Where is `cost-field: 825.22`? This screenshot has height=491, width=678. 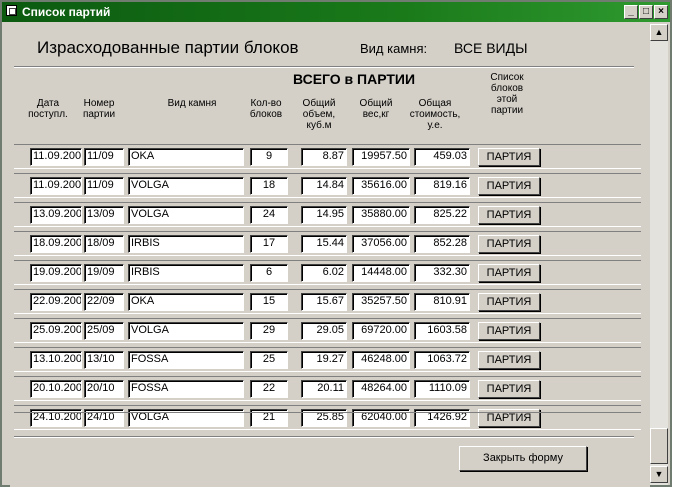 cost-field: 825.22 is located at coordinates (442, 215).